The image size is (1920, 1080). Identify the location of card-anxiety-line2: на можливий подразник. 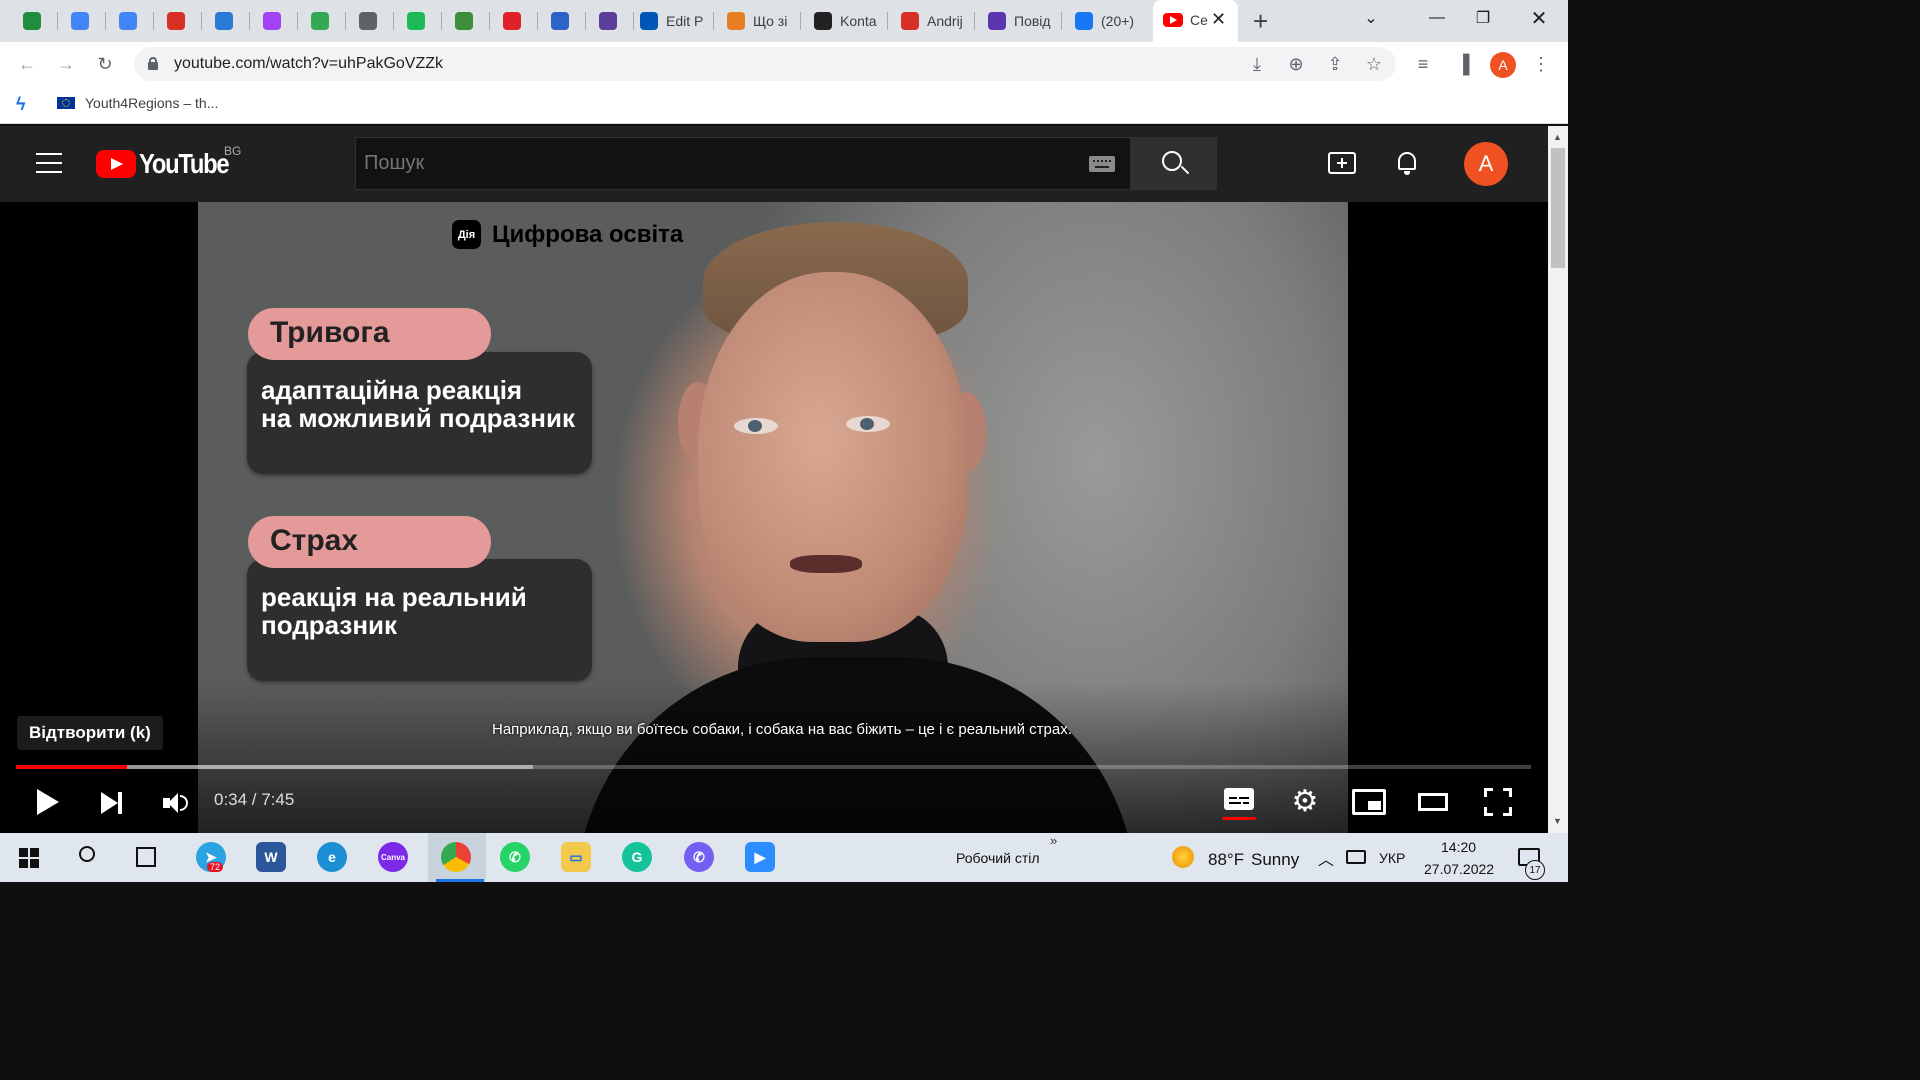
(418, 418).